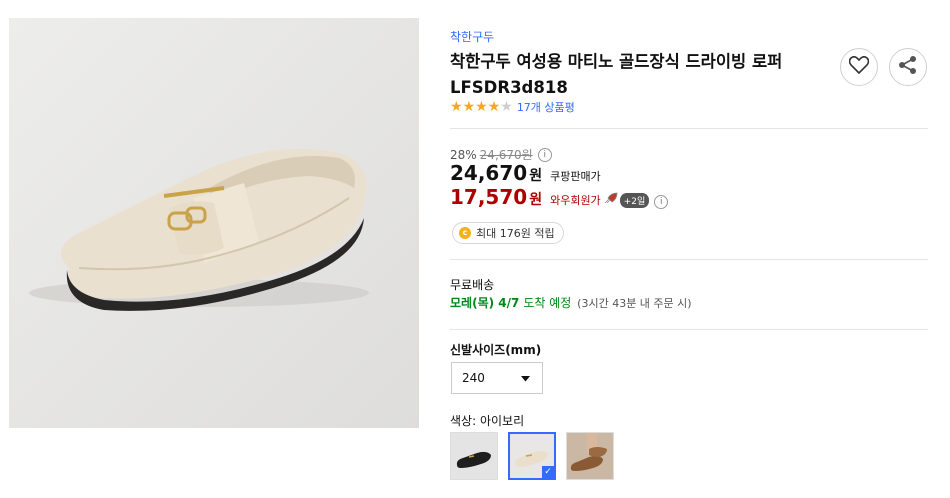  I want to click on sale-price: 24,670, so click(489, 173).